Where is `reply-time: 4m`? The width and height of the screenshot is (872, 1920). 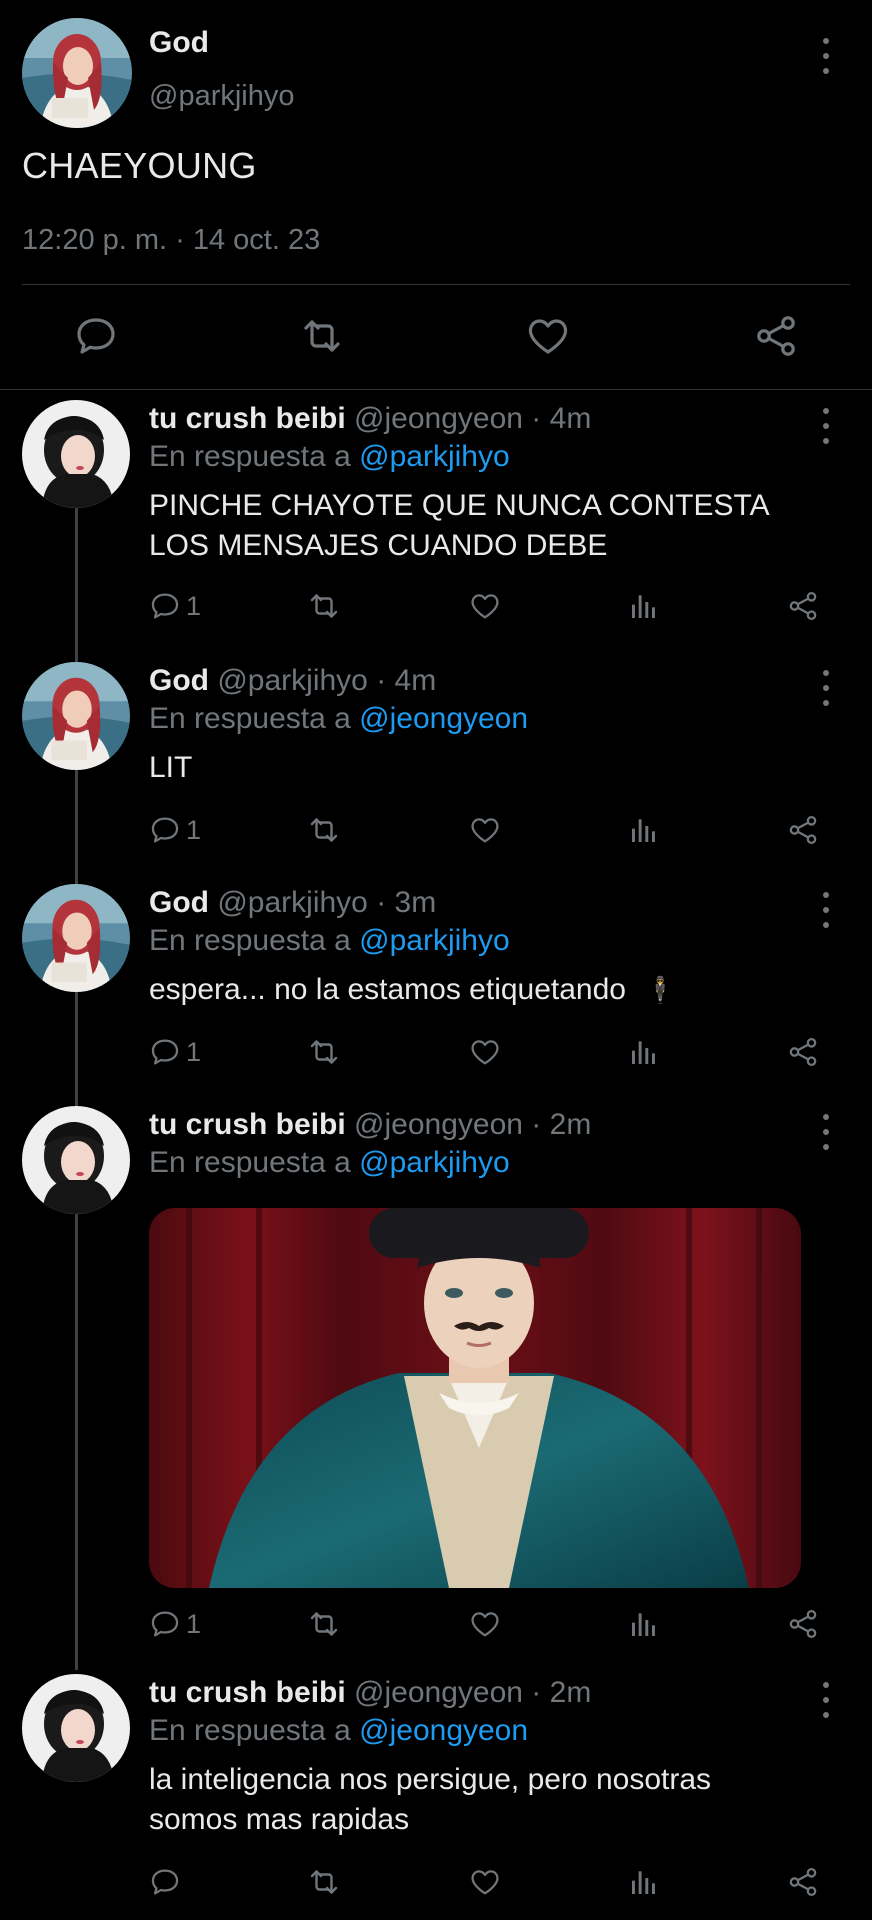 reply-time: 4m is located at coordinates (415, 680).